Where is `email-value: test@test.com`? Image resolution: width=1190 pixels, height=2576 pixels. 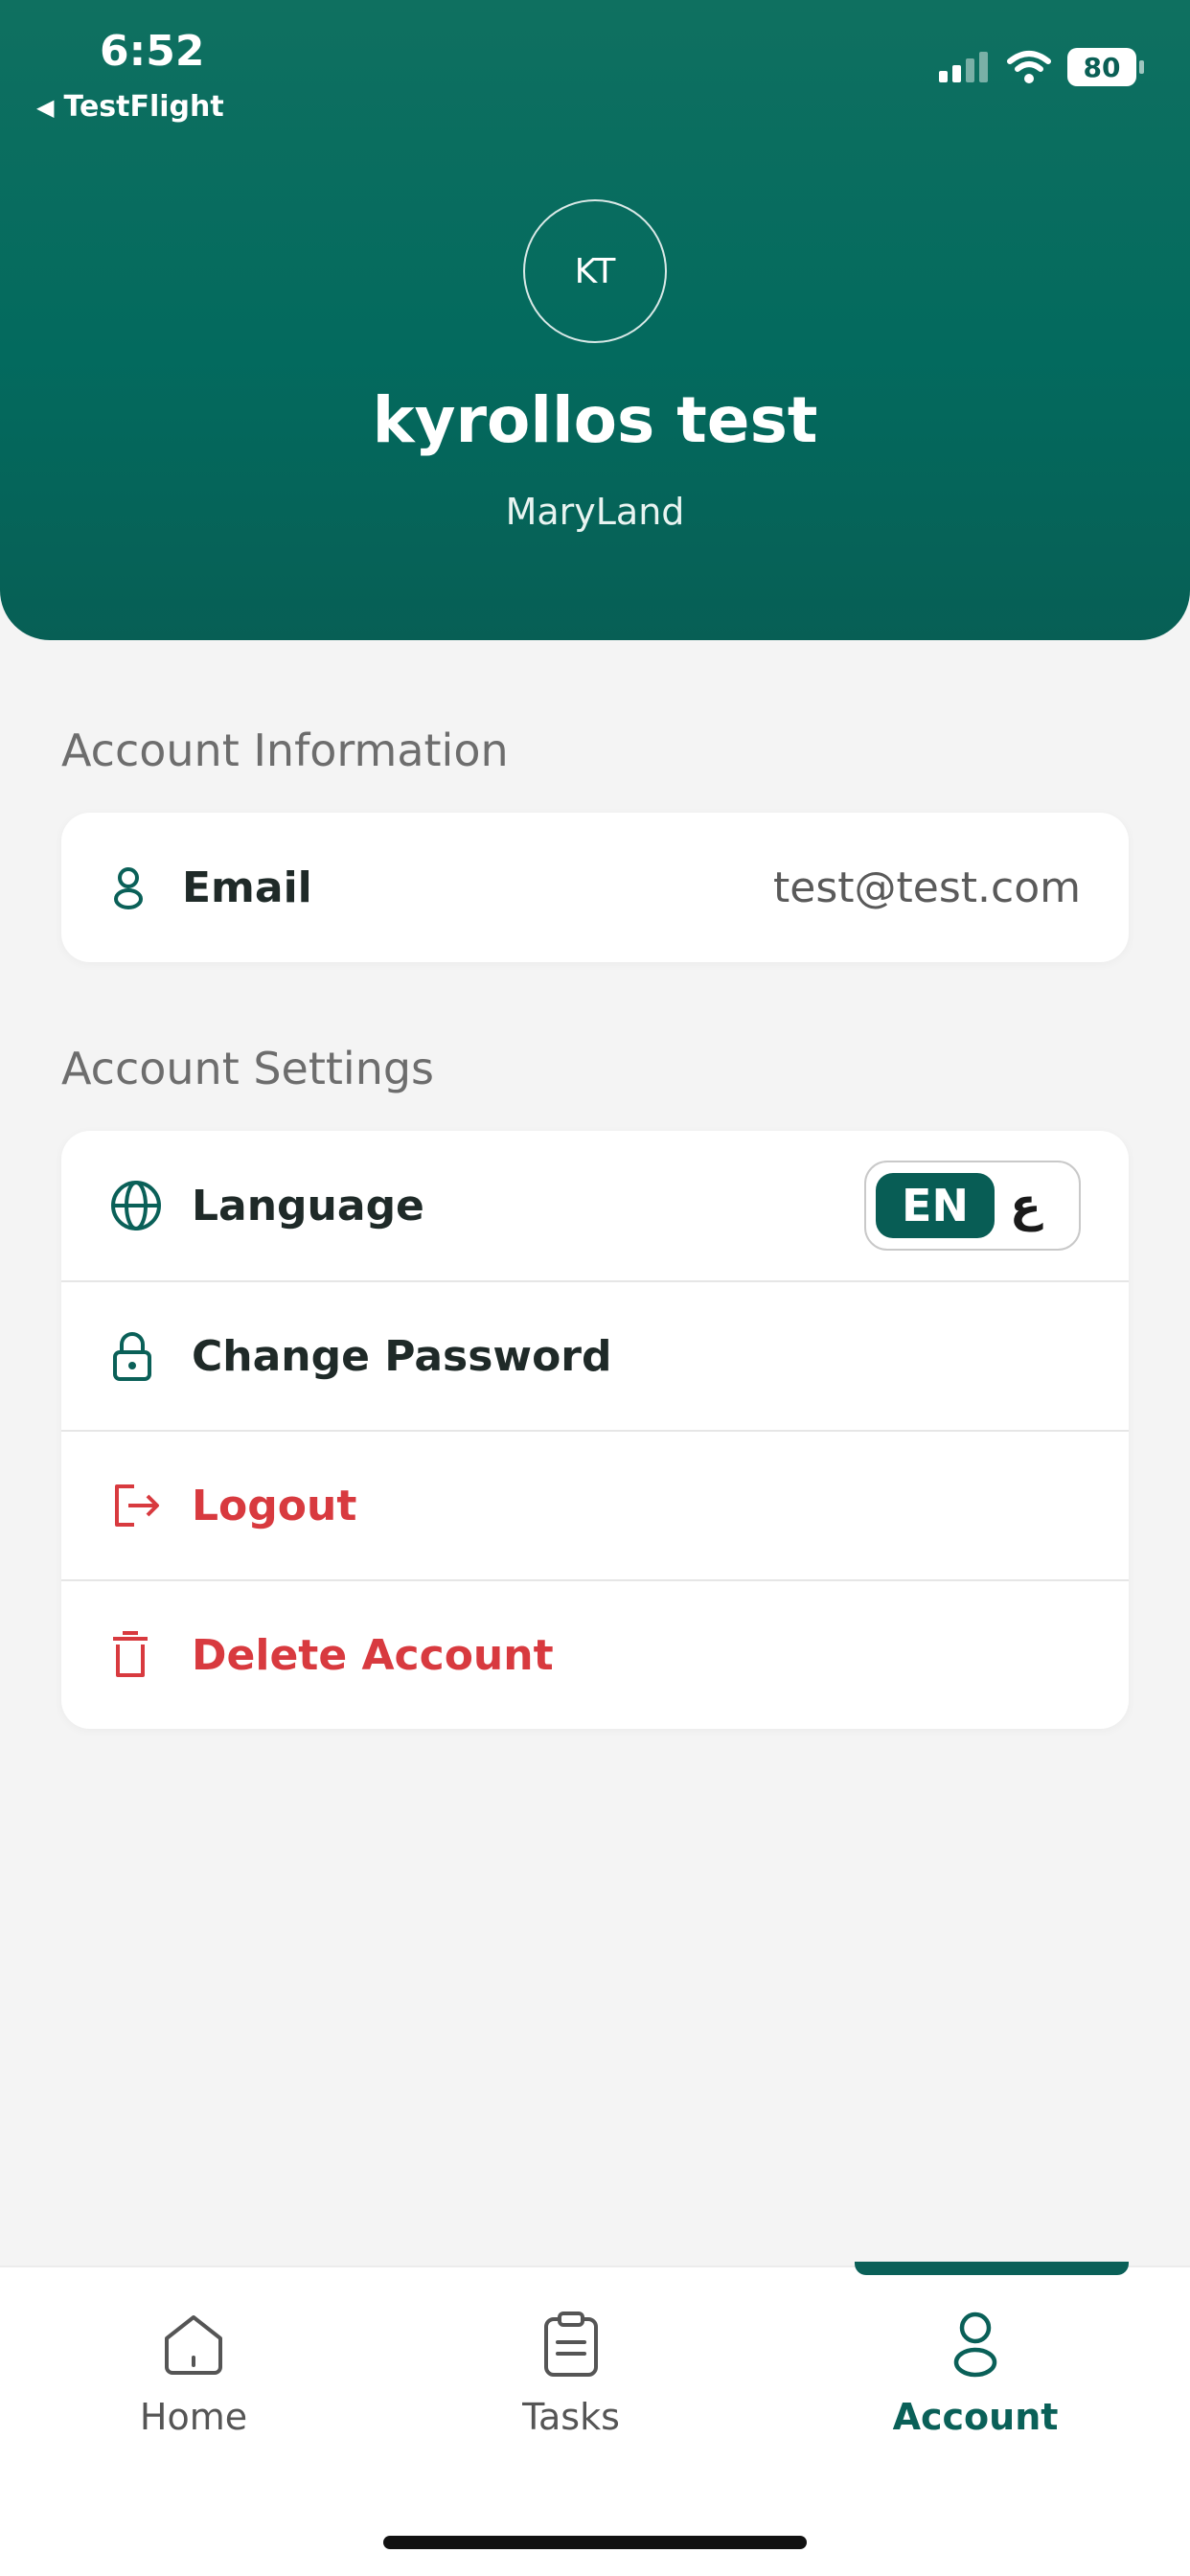
email-value: test@test.com is located at coordinates (927, 887).